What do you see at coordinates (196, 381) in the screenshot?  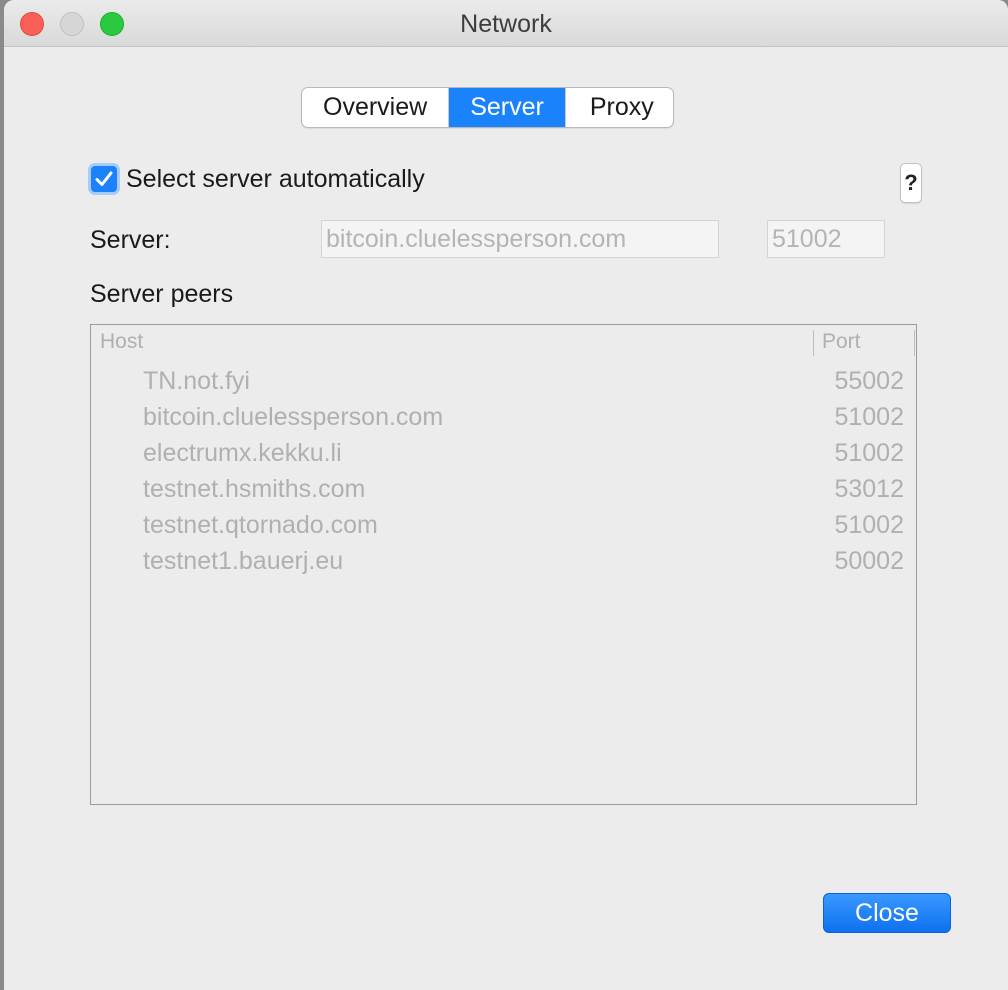 I see `peer-host: TN.not.fyi` at bounding box center [196, 381].